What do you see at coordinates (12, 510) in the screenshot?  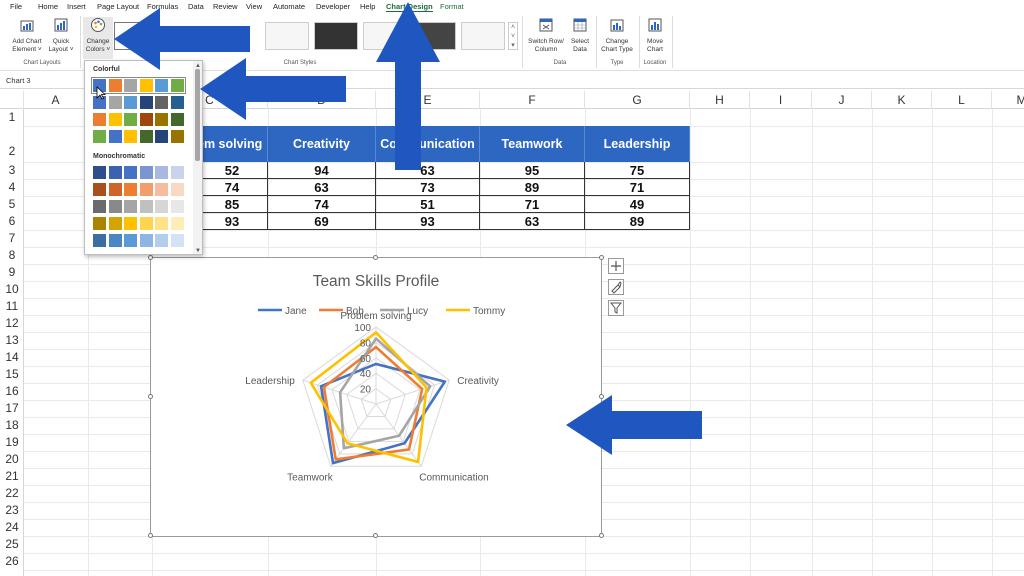 I see `row-header: 23` at bounding box center [12, 510].